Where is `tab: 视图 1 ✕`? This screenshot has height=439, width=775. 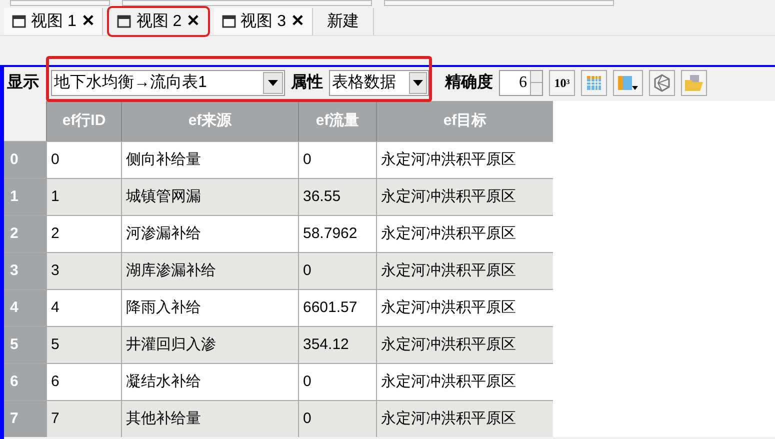
tab: 视图 1 ✕ is located at coordinates (54, 21).